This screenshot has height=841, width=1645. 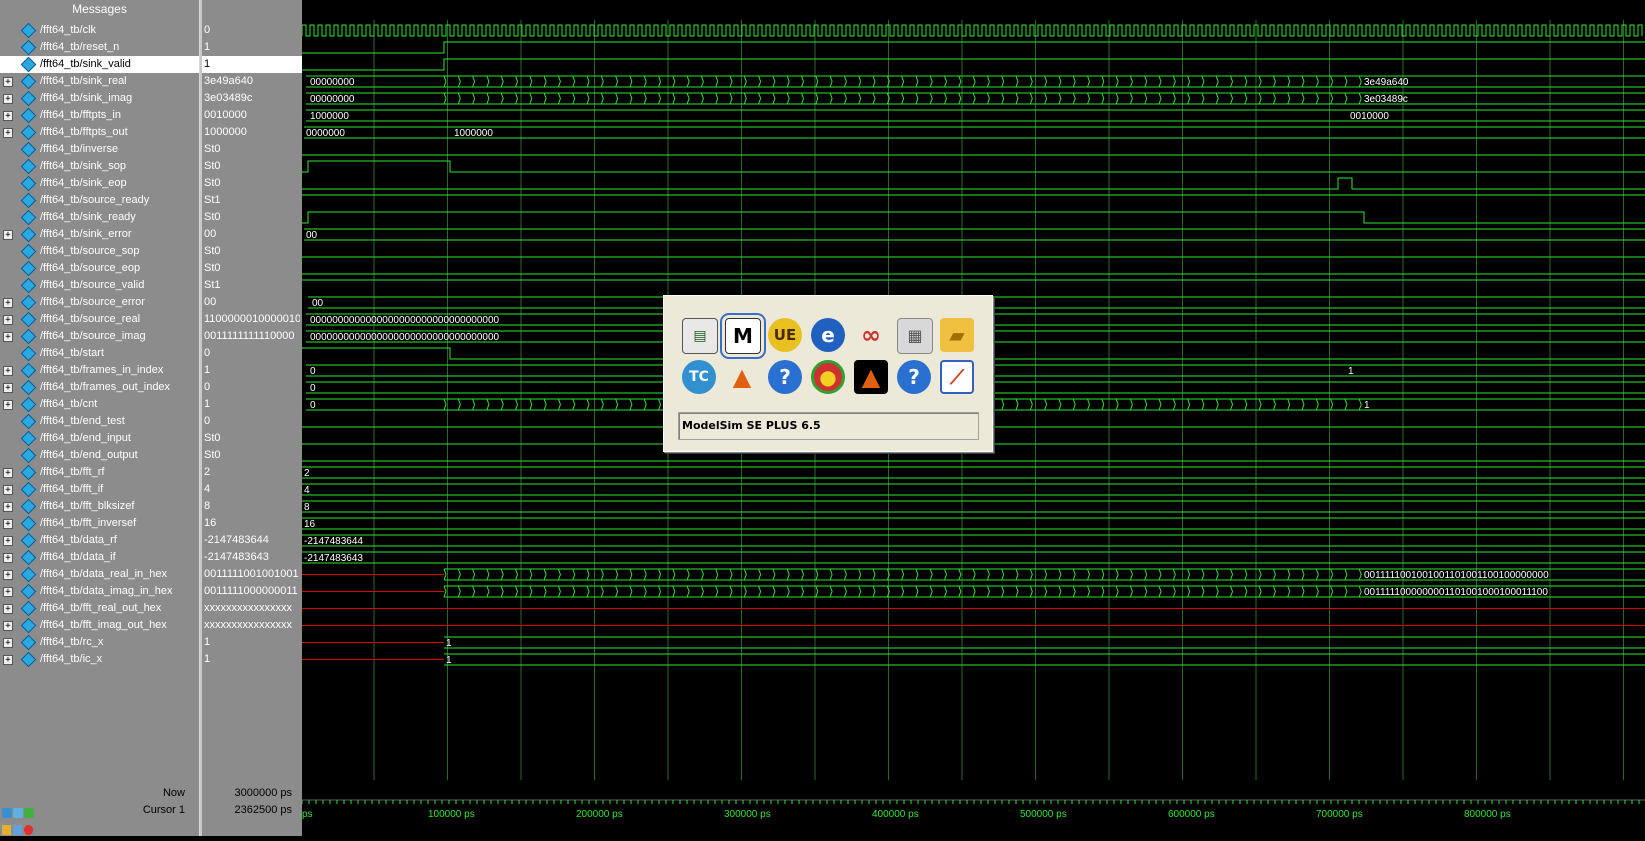 I want to click on signal-row: /fft64_tb/sink_sop, so click(x=99, y=166).